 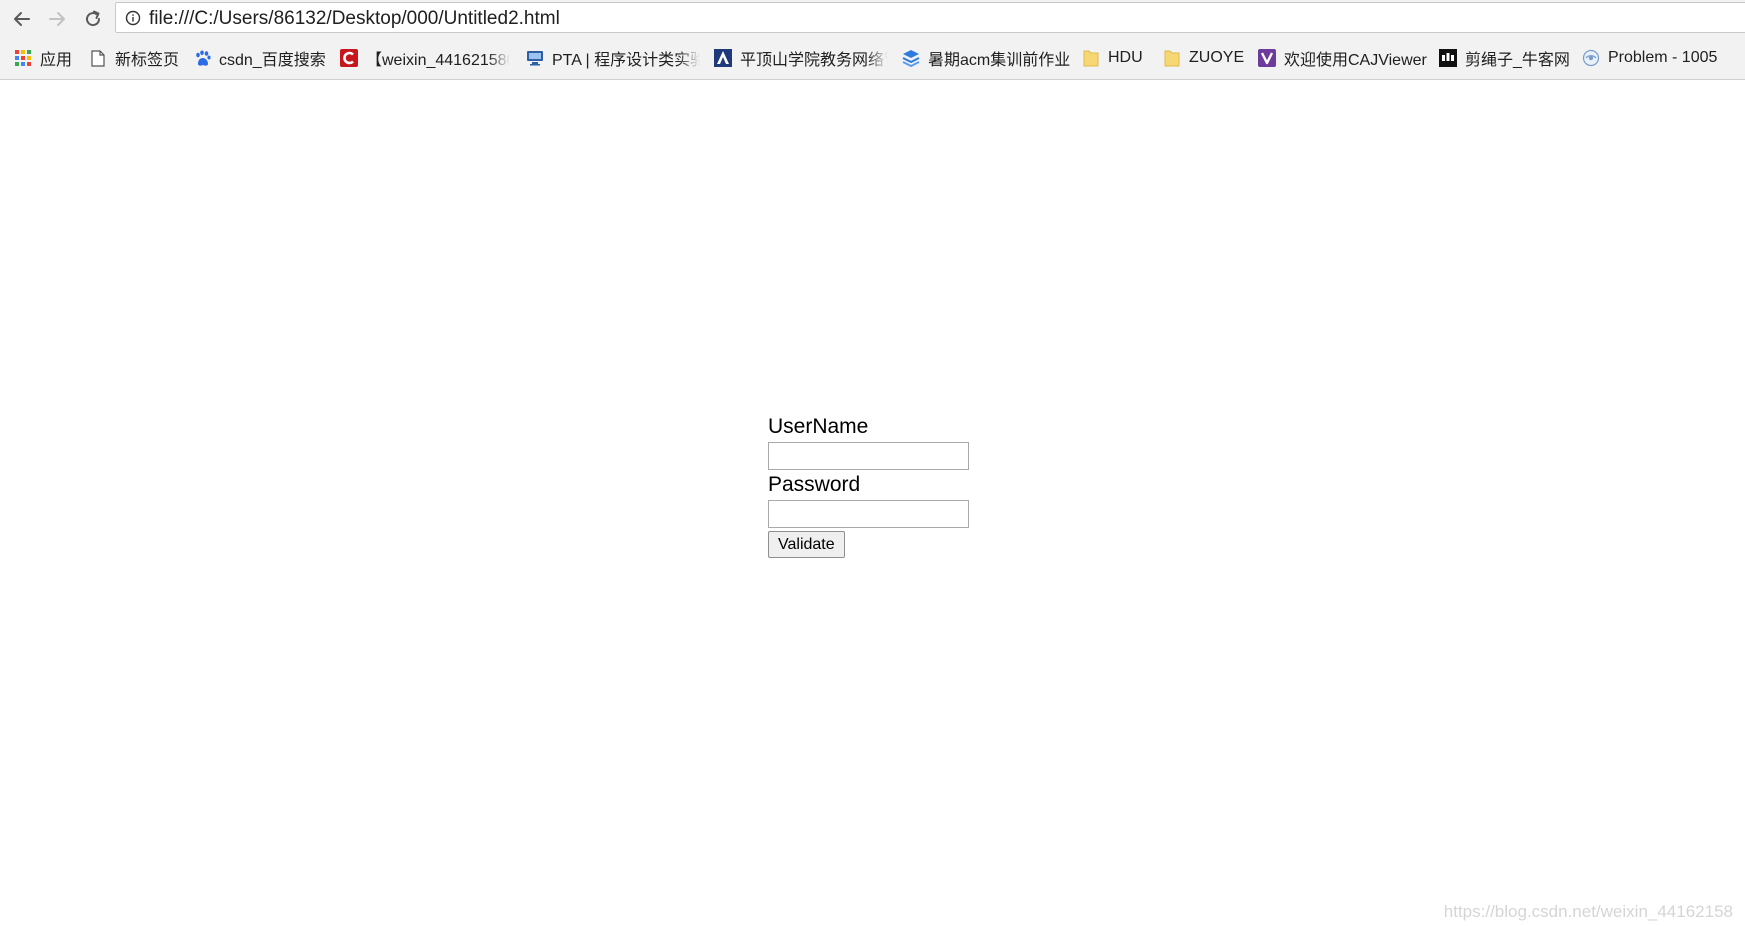 I want to click on bookmark-new-tab: 新标签页, so click(x=134, y=58).